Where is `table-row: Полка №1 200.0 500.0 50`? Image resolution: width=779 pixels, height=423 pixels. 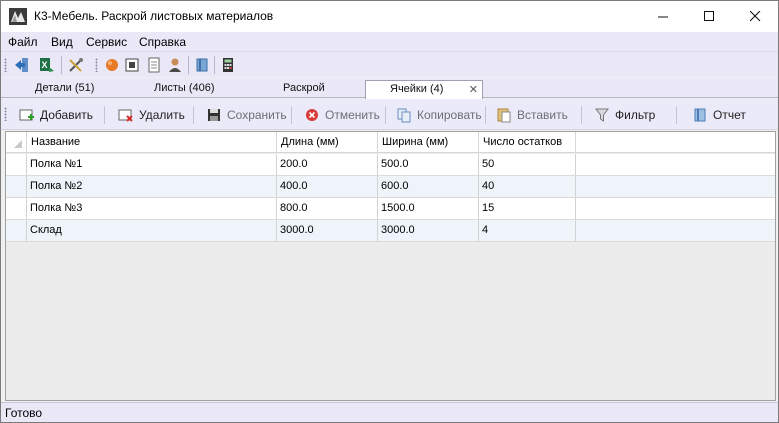
table-row: Полка №1 200.0 500.0 50 is located at coordinates (390, 165).